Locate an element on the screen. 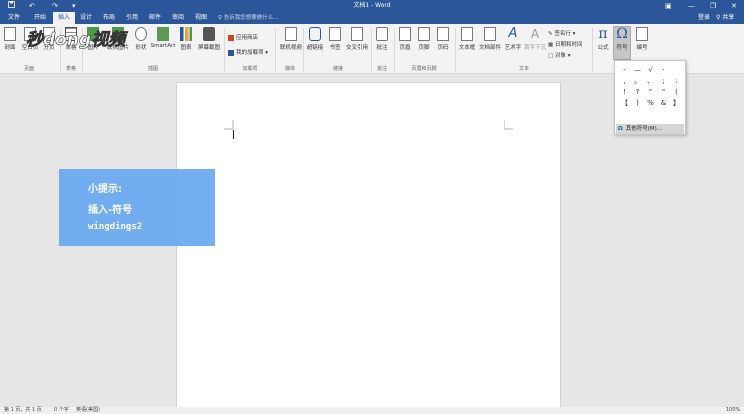 This screenshot has height=414, width=744. pi-icon: π is located at coordinates (603, 34).